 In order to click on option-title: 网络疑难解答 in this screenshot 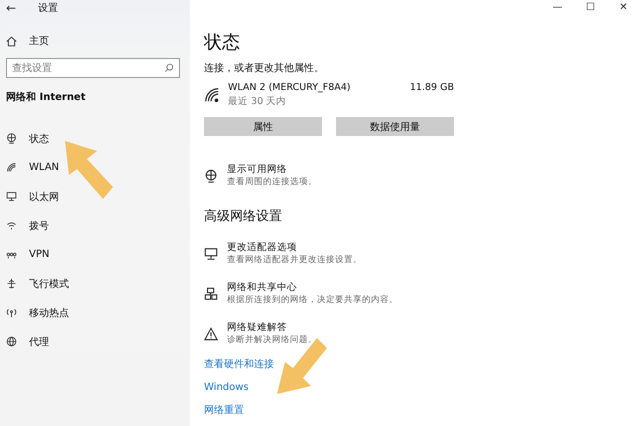, I will do `click(272, 328)`.